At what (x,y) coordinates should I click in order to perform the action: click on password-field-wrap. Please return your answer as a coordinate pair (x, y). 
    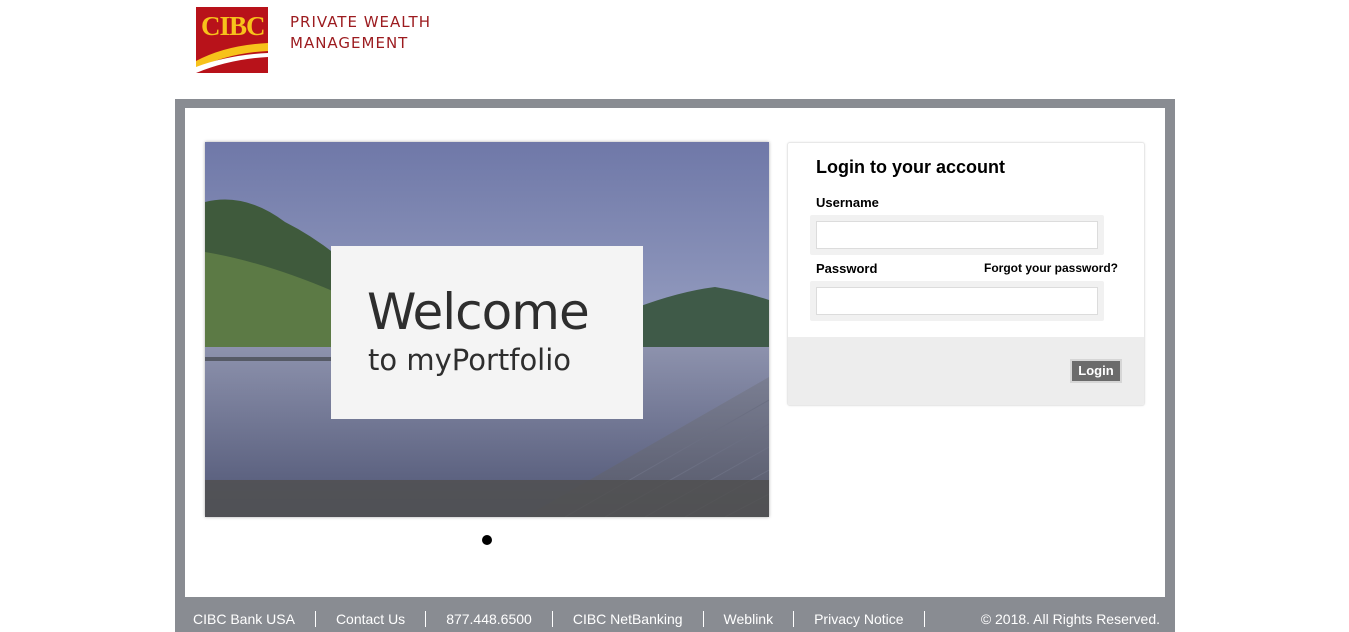
    Looking at the image, I should click on (957, 301).